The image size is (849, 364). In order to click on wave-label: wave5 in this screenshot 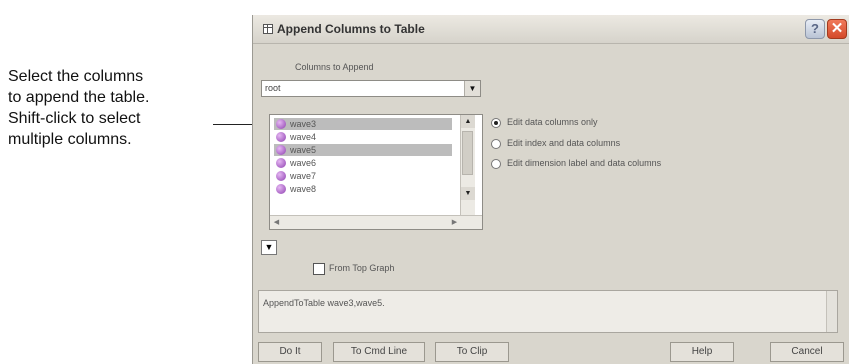, I will do `click(303, 150)`.